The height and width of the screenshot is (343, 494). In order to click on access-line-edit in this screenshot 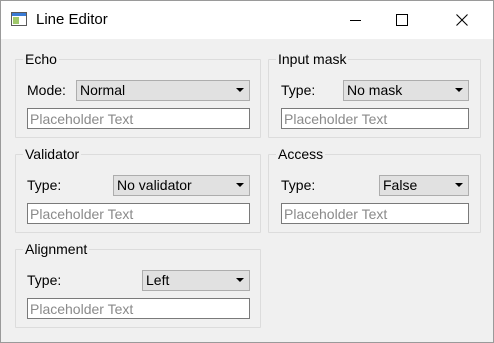, I will do `click(375, 213)`.